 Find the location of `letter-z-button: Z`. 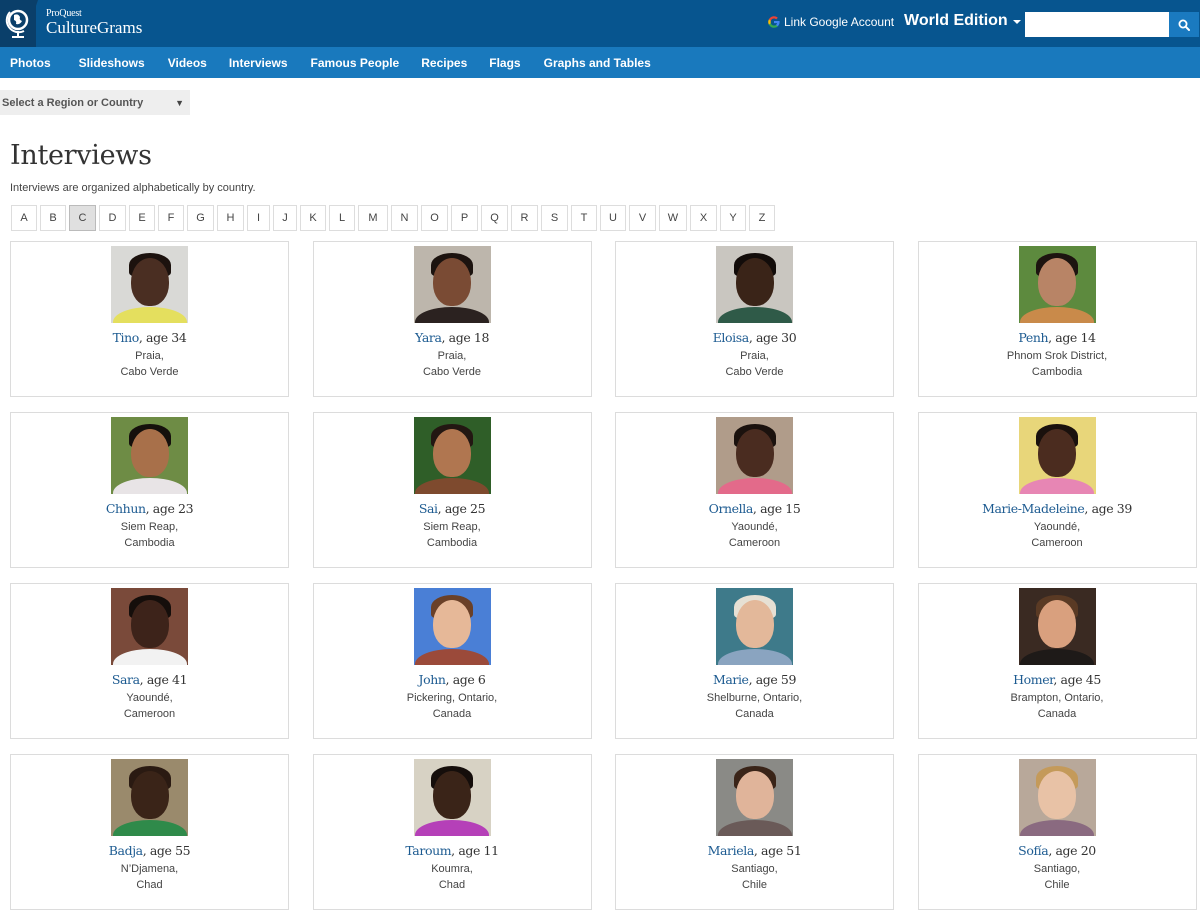

letter-z-button: Z is located at coordinates (762, 218).